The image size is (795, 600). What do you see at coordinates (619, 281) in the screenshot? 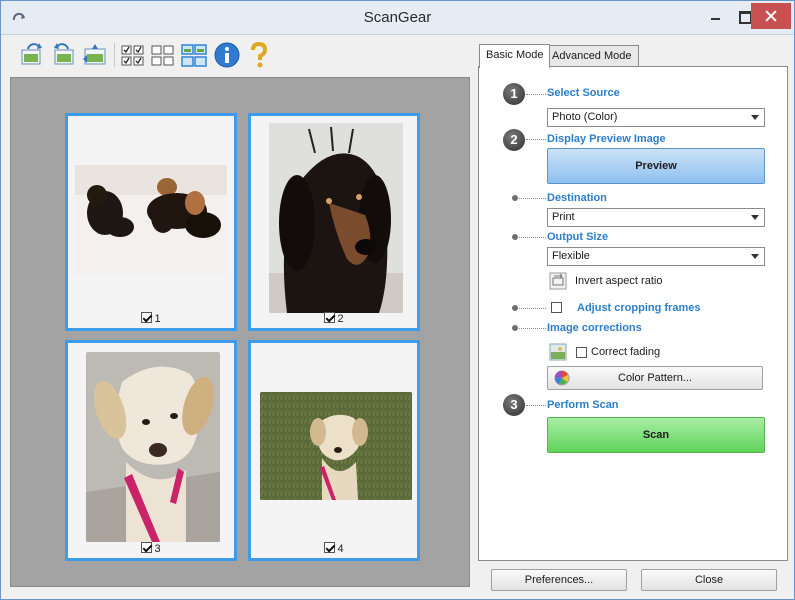
I see `invert-aspect-ratio-label: Invert aspect ratio` at bounding box center [619, 281].